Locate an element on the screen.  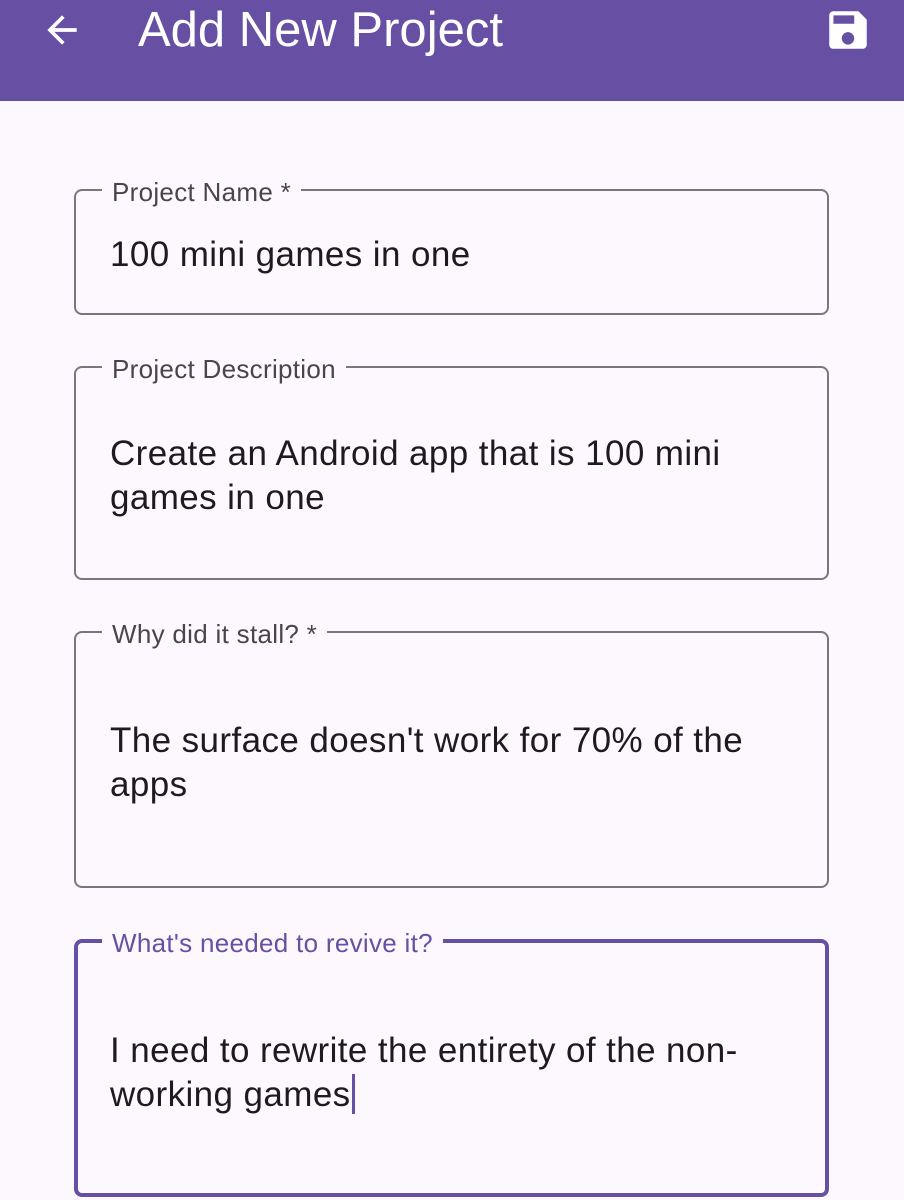
save-icon is located at coordinates (848, 30).